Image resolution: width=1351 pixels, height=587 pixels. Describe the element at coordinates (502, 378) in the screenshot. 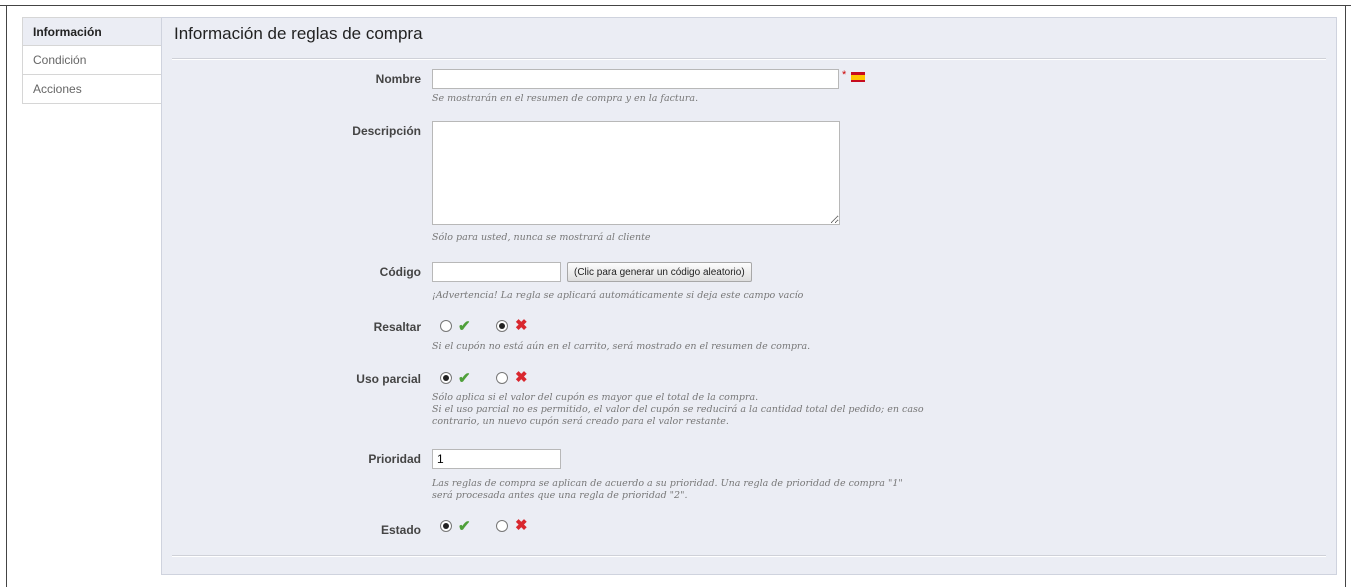

I see `partial-use-no-radio` at that location.